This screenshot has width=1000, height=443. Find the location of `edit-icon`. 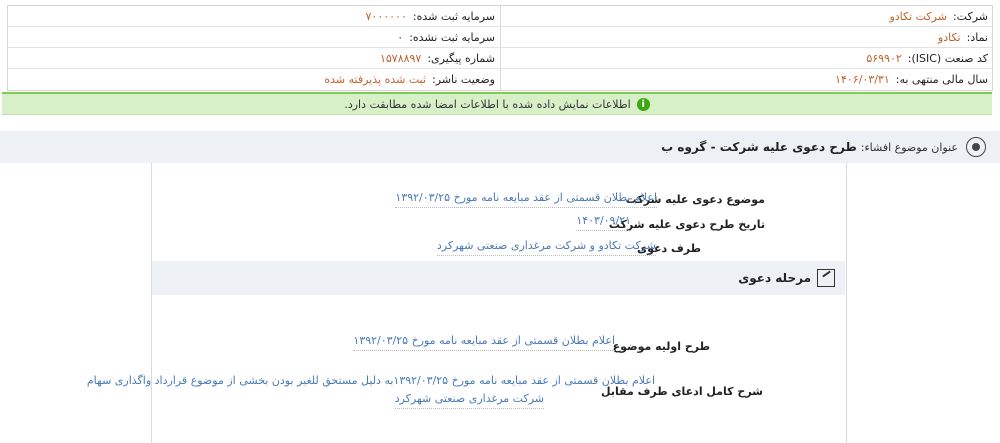

edit-icon is located at coordinates (826, 278).